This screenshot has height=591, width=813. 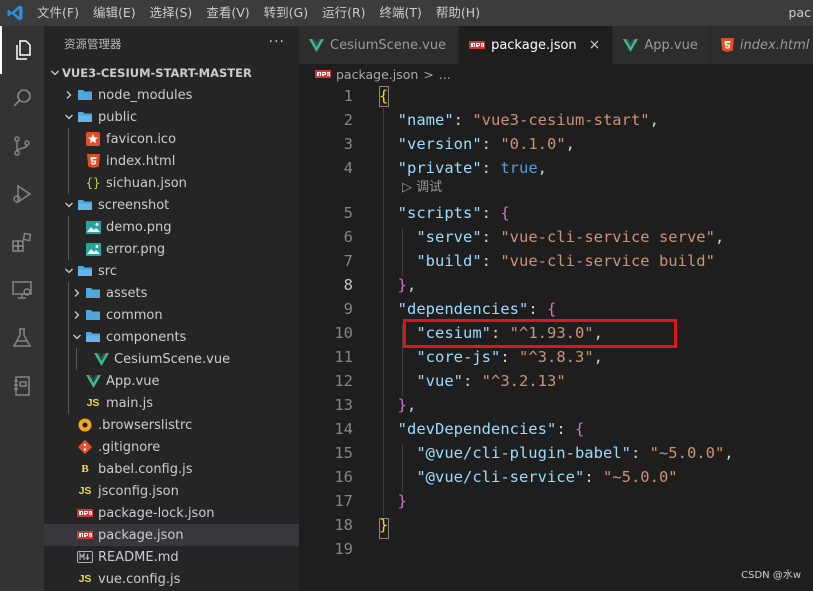 What do you see at coordinates (727, 45) in the screenshot?
I see `html-icon` at bounding box center [727, 45].